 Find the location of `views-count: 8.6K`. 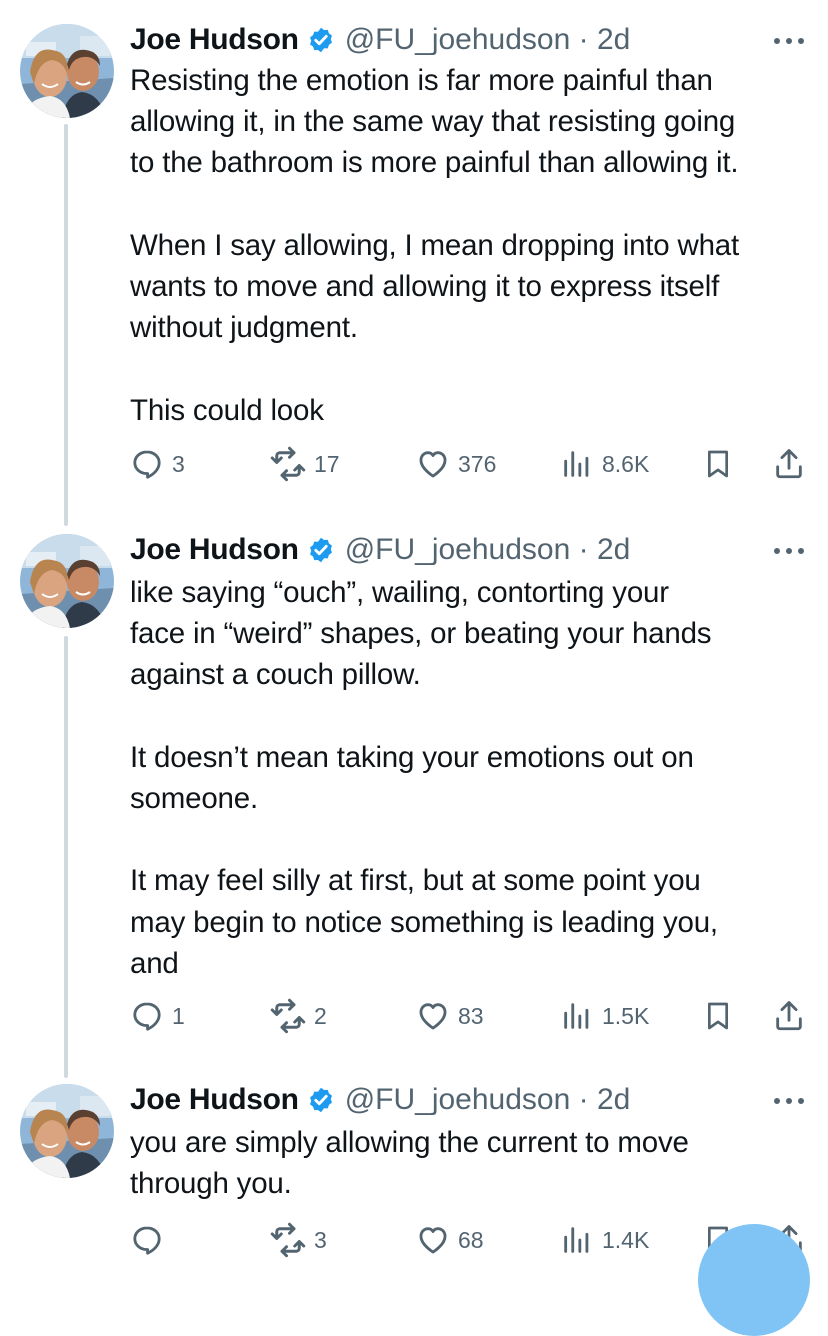

views-count: 8.6K is located at coordinates (626, 463).